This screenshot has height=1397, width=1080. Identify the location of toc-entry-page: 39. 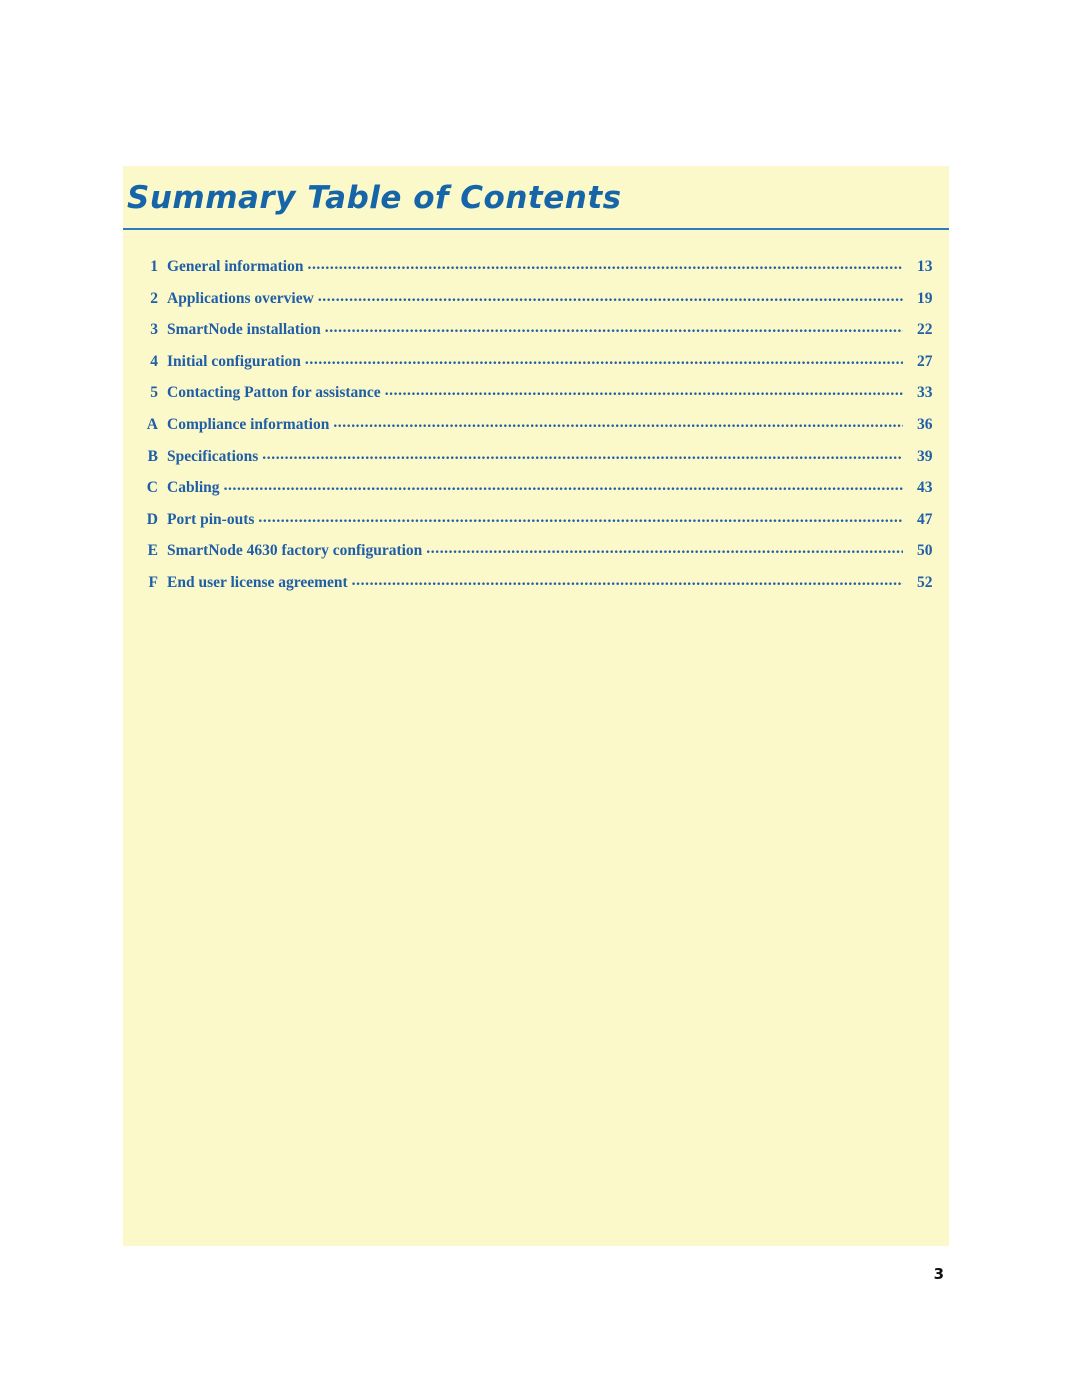
(925, 456).